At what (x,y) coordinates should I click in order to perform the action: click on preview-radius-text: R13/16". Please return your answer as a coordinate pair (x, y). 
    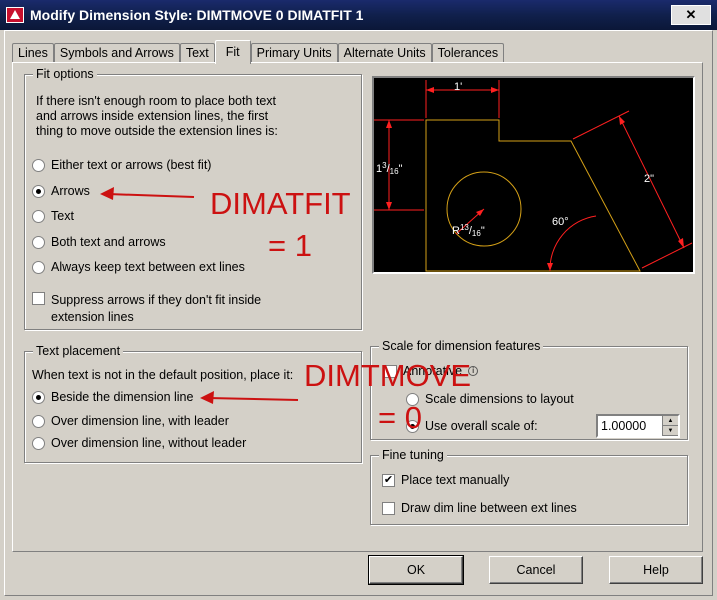
    Looking at the image, I should click on (468, 230).